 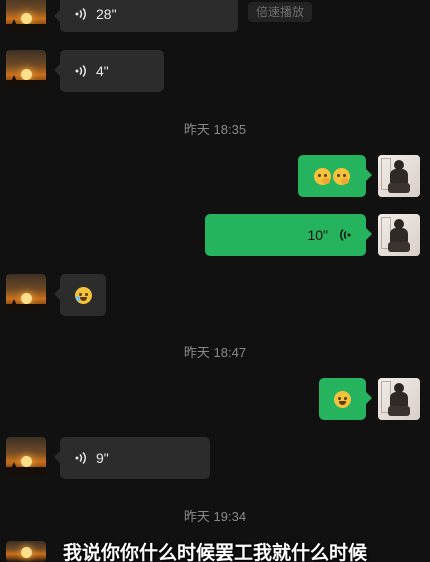 I want to click on timestamp: 昨天 19:34, so click(x=215, y=516).